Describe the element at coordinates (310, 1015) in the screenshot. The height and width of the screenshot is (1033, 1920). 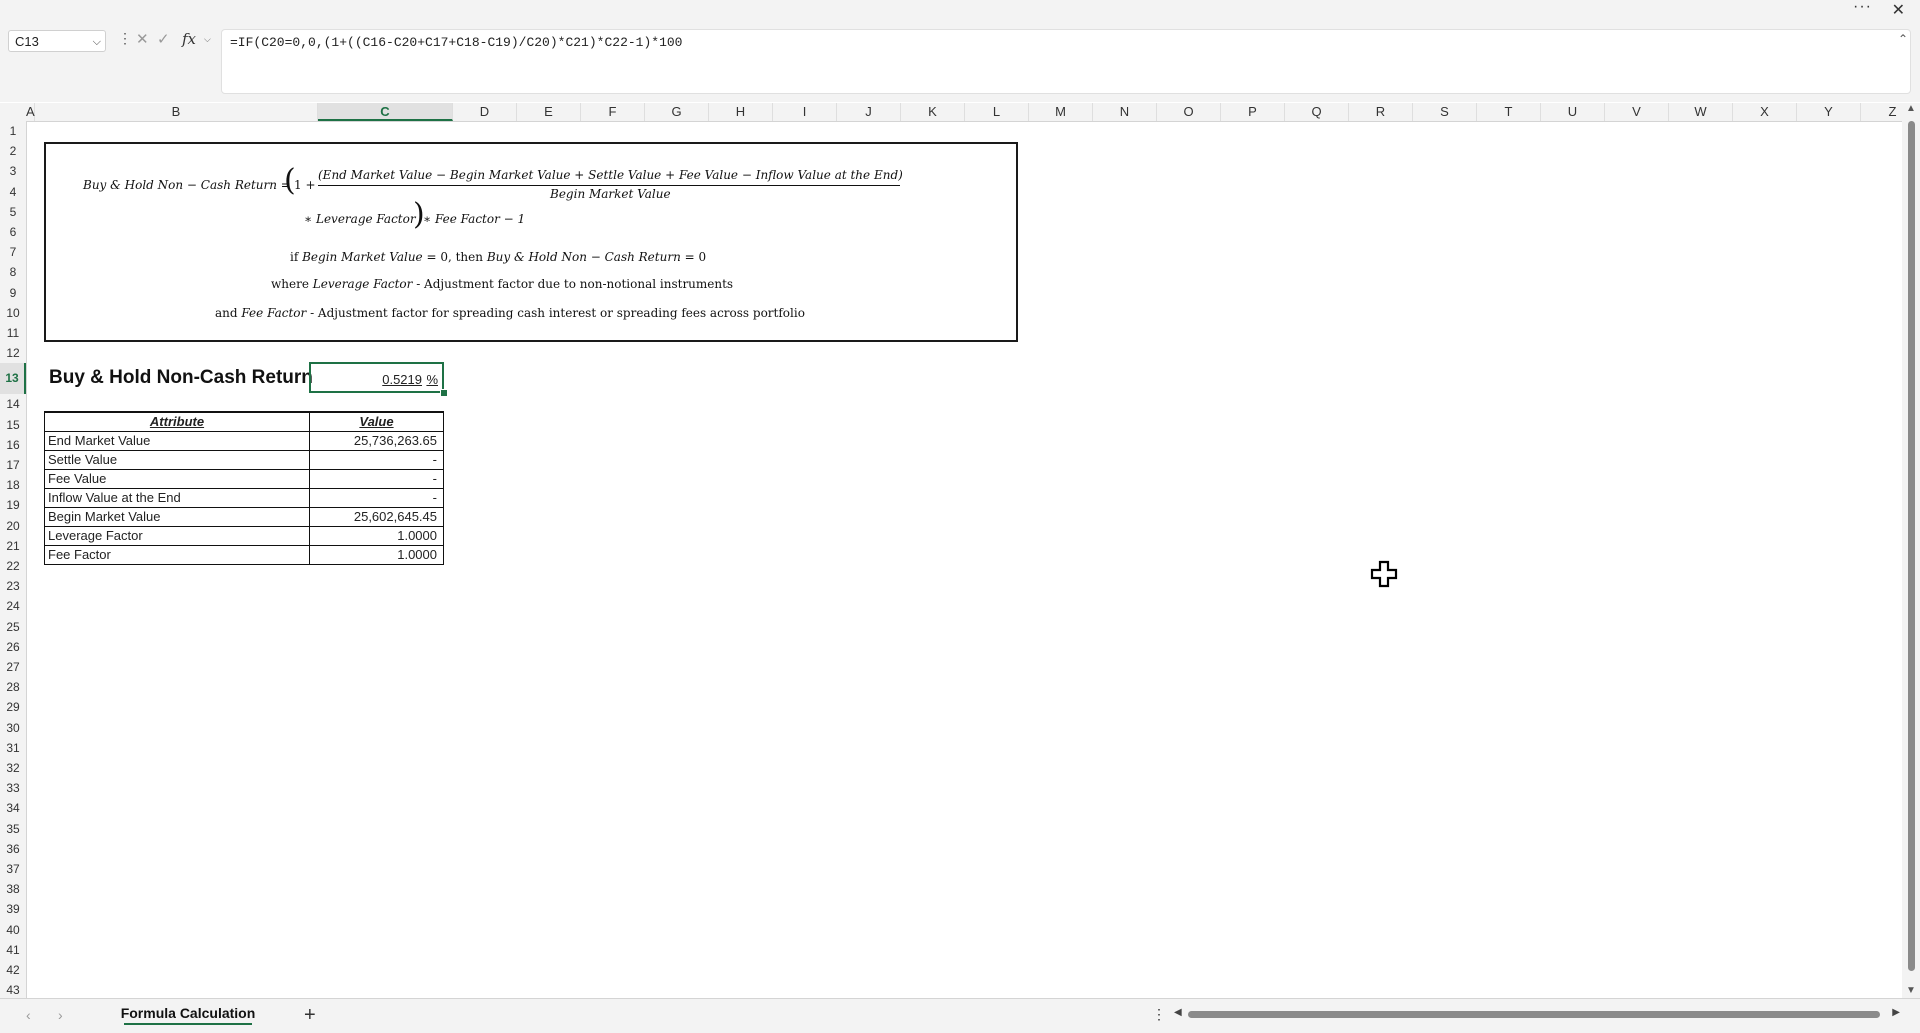
I see `add-sheet-icon: +` at that location.